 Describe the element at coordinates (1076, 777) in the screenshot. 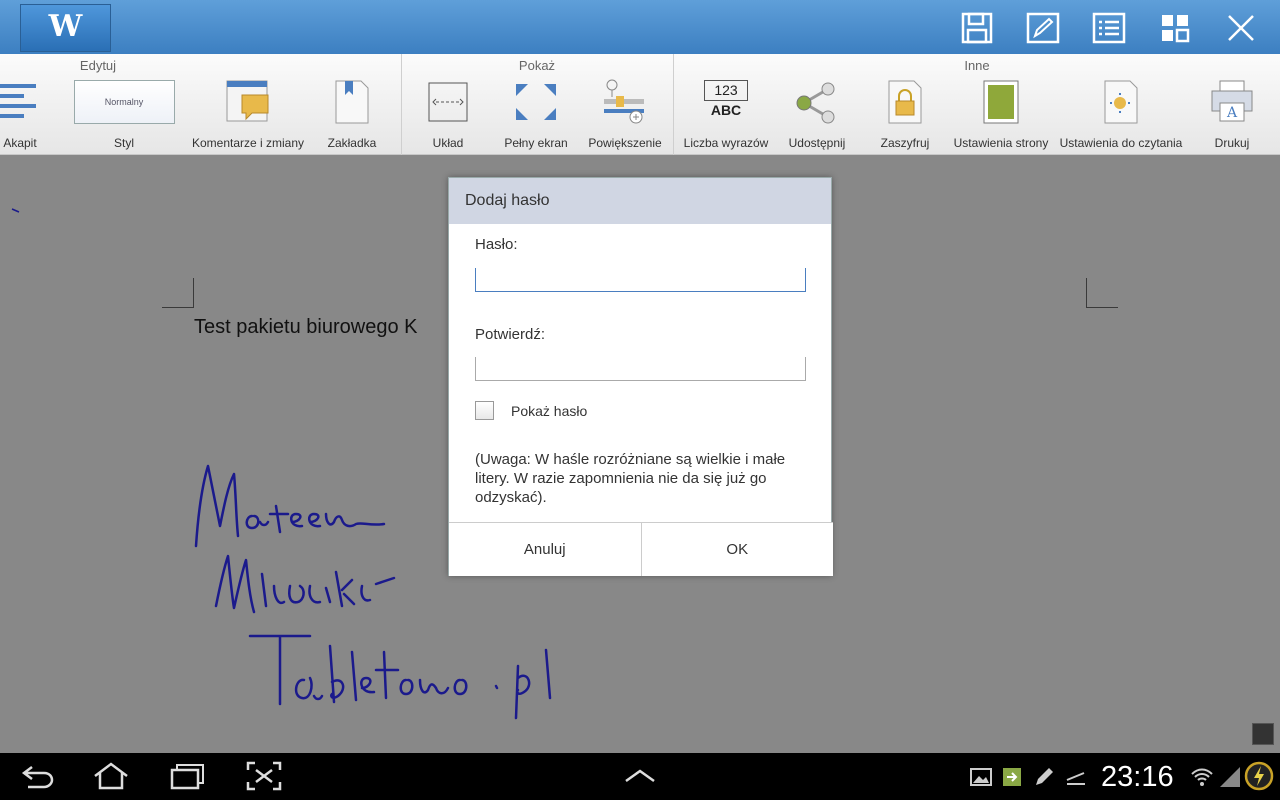

I see `usb-notification-icon` at that location.